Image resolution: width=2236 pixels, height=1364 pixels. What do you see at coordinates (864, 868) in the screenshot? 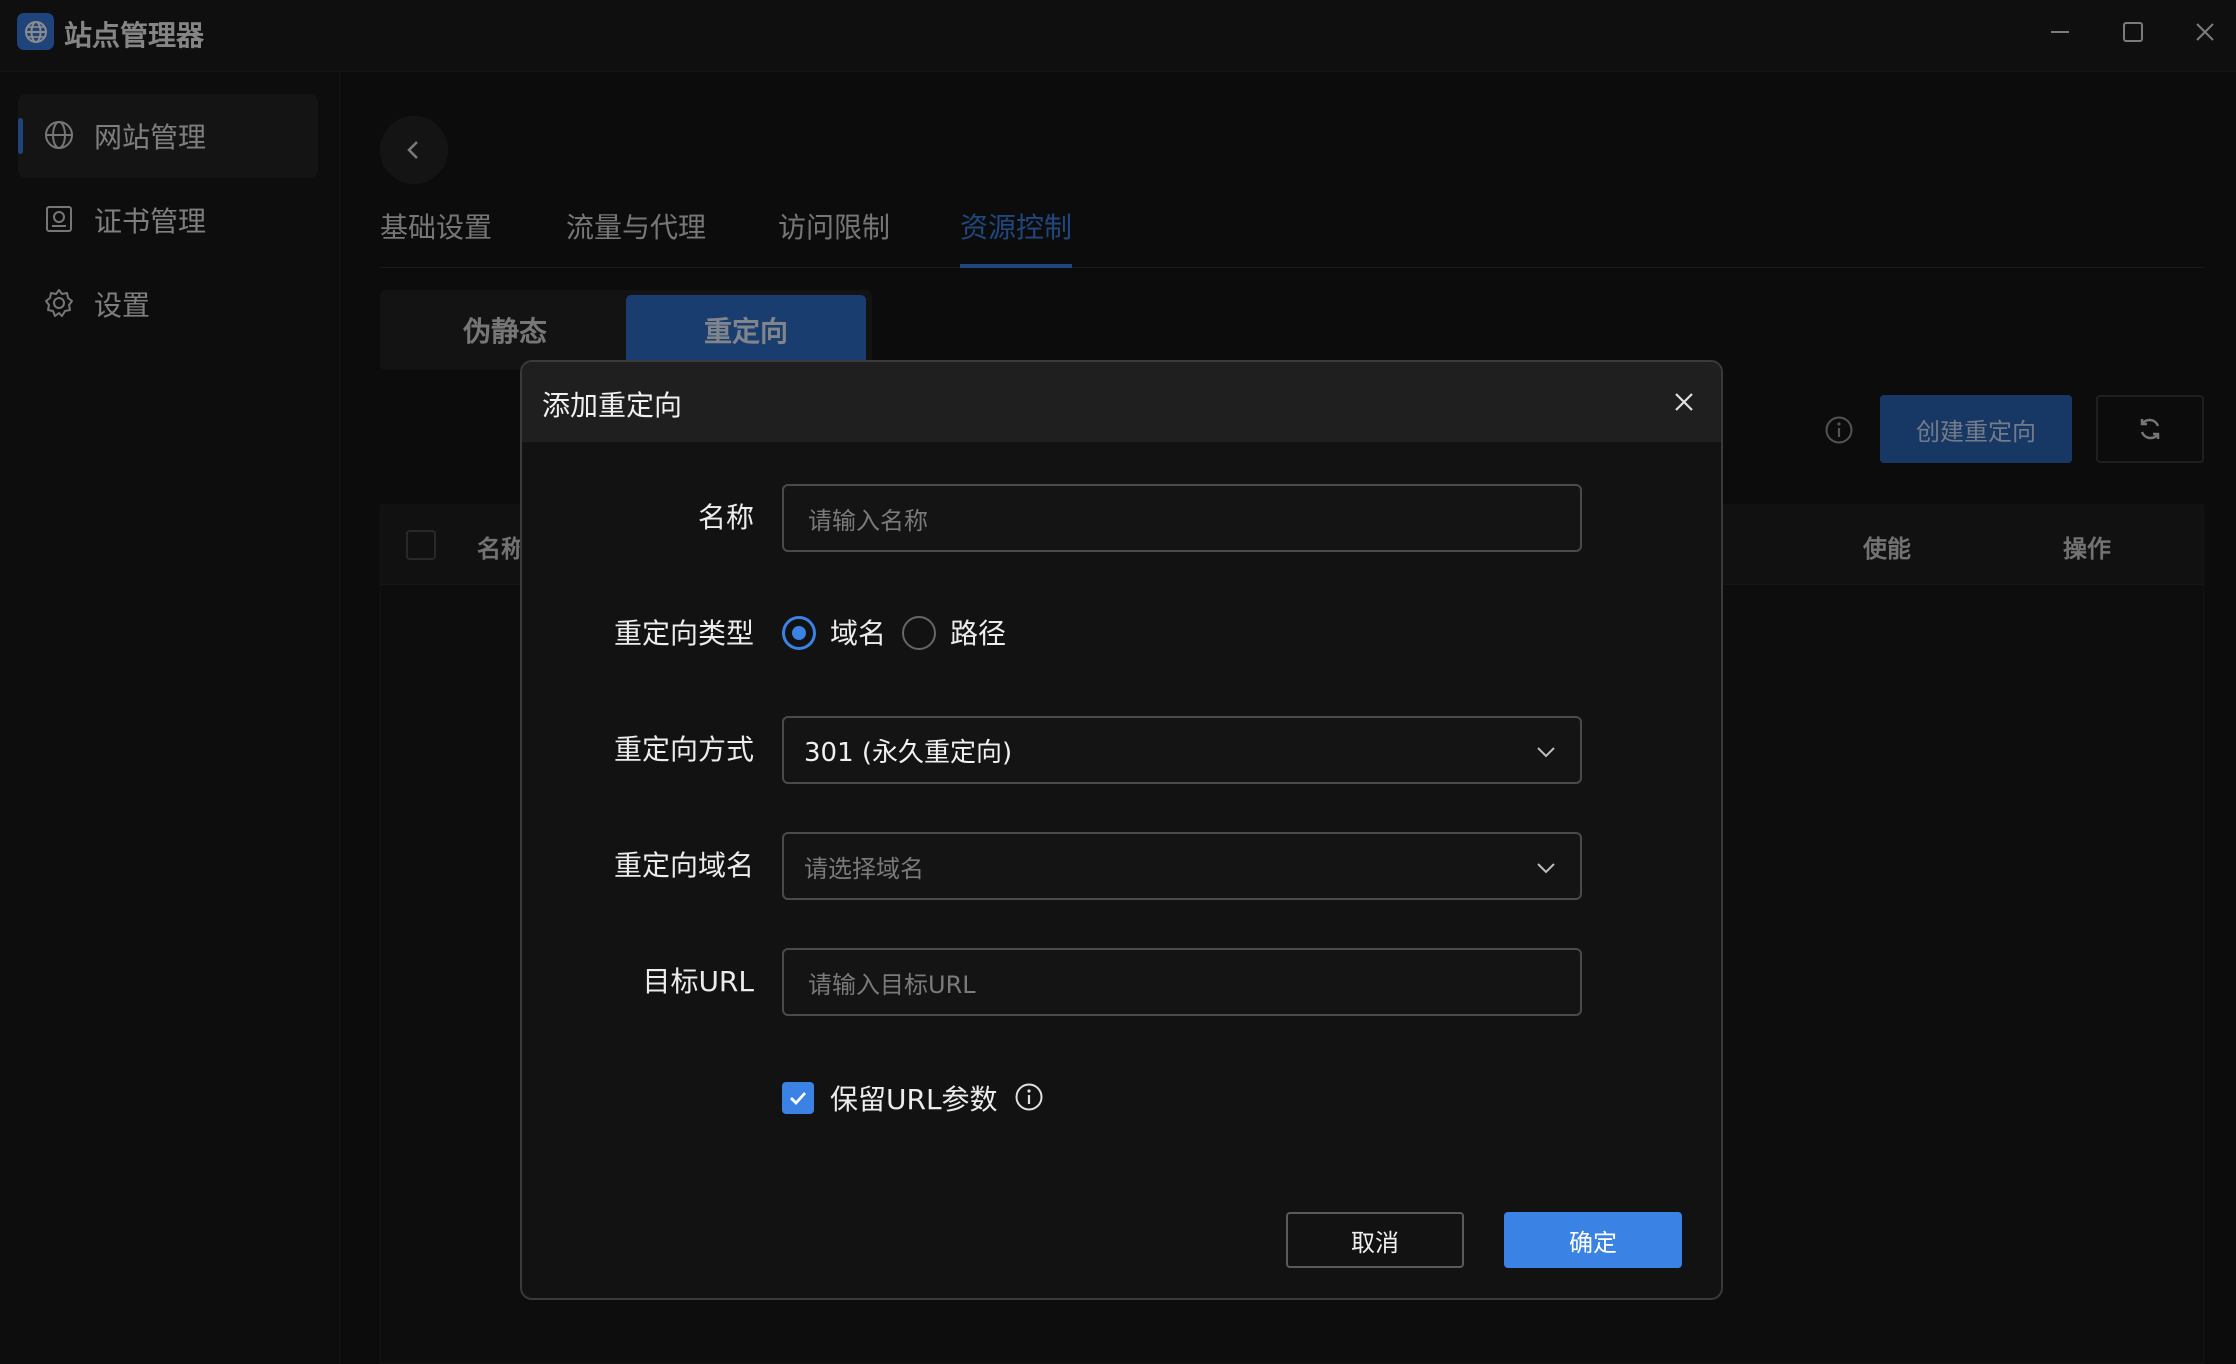
I see `redirect-domain-placeholder: 请选择域名` at bounding box center [864, 868].